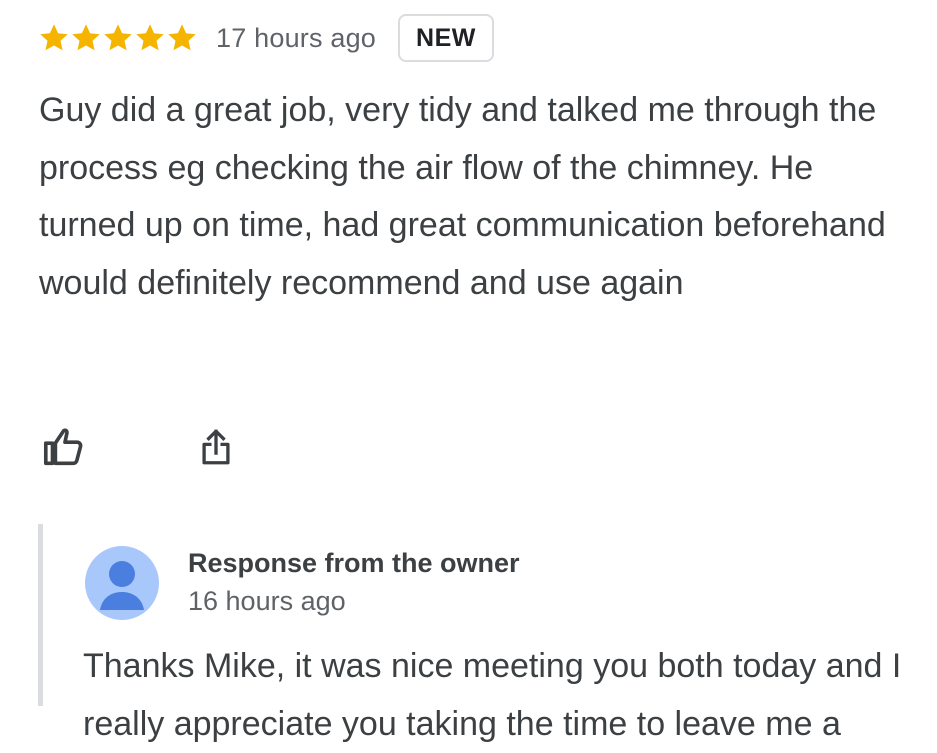 The width and height of the screenshot is (937, 753). What do you see at coordinates (354, 563) in the screenshot?
I see `owner-response-title: Response from the owner` at bounding box center [354, 563].